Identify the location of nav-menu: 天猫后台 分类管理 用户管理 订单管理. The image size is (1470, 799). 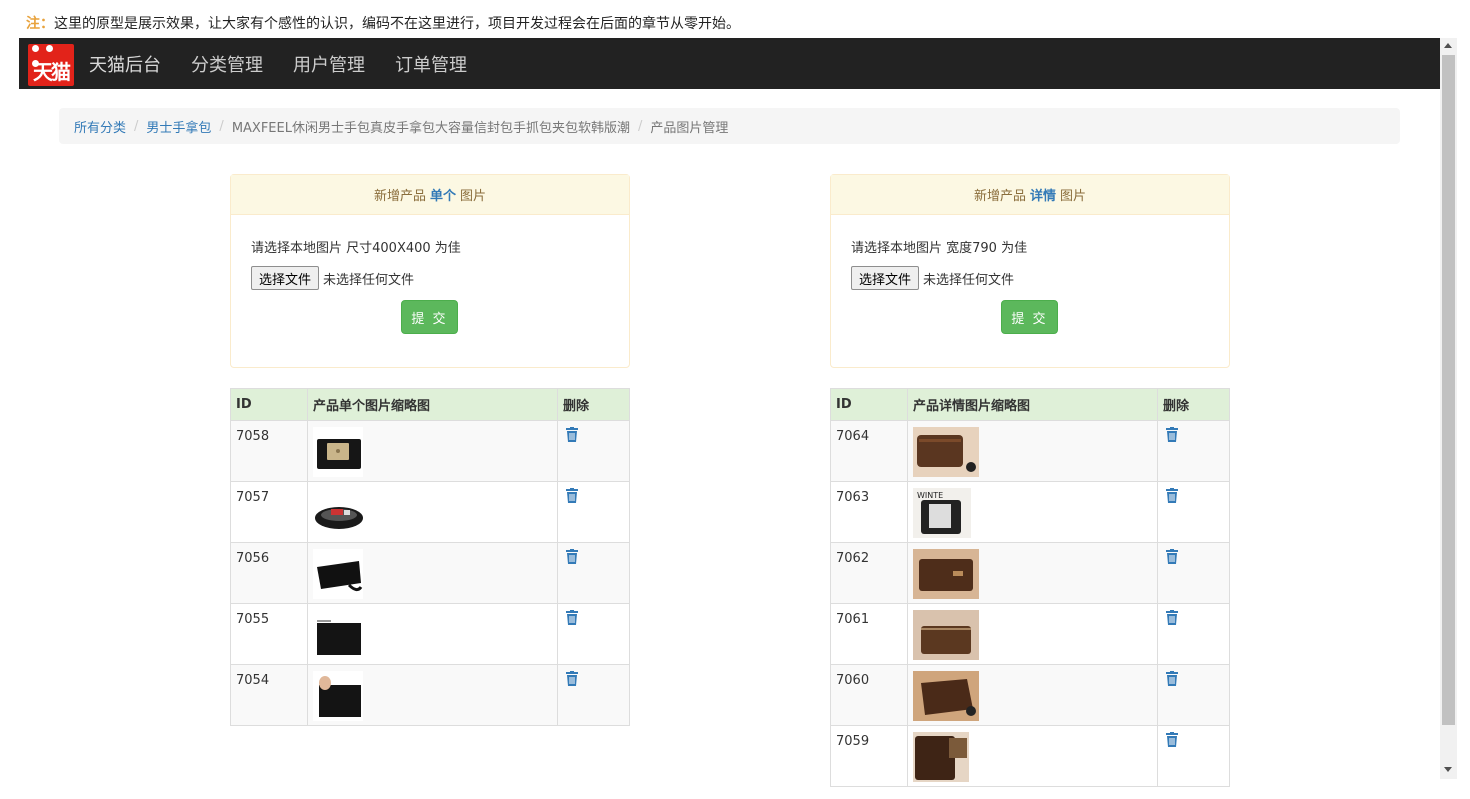
(293, 63).